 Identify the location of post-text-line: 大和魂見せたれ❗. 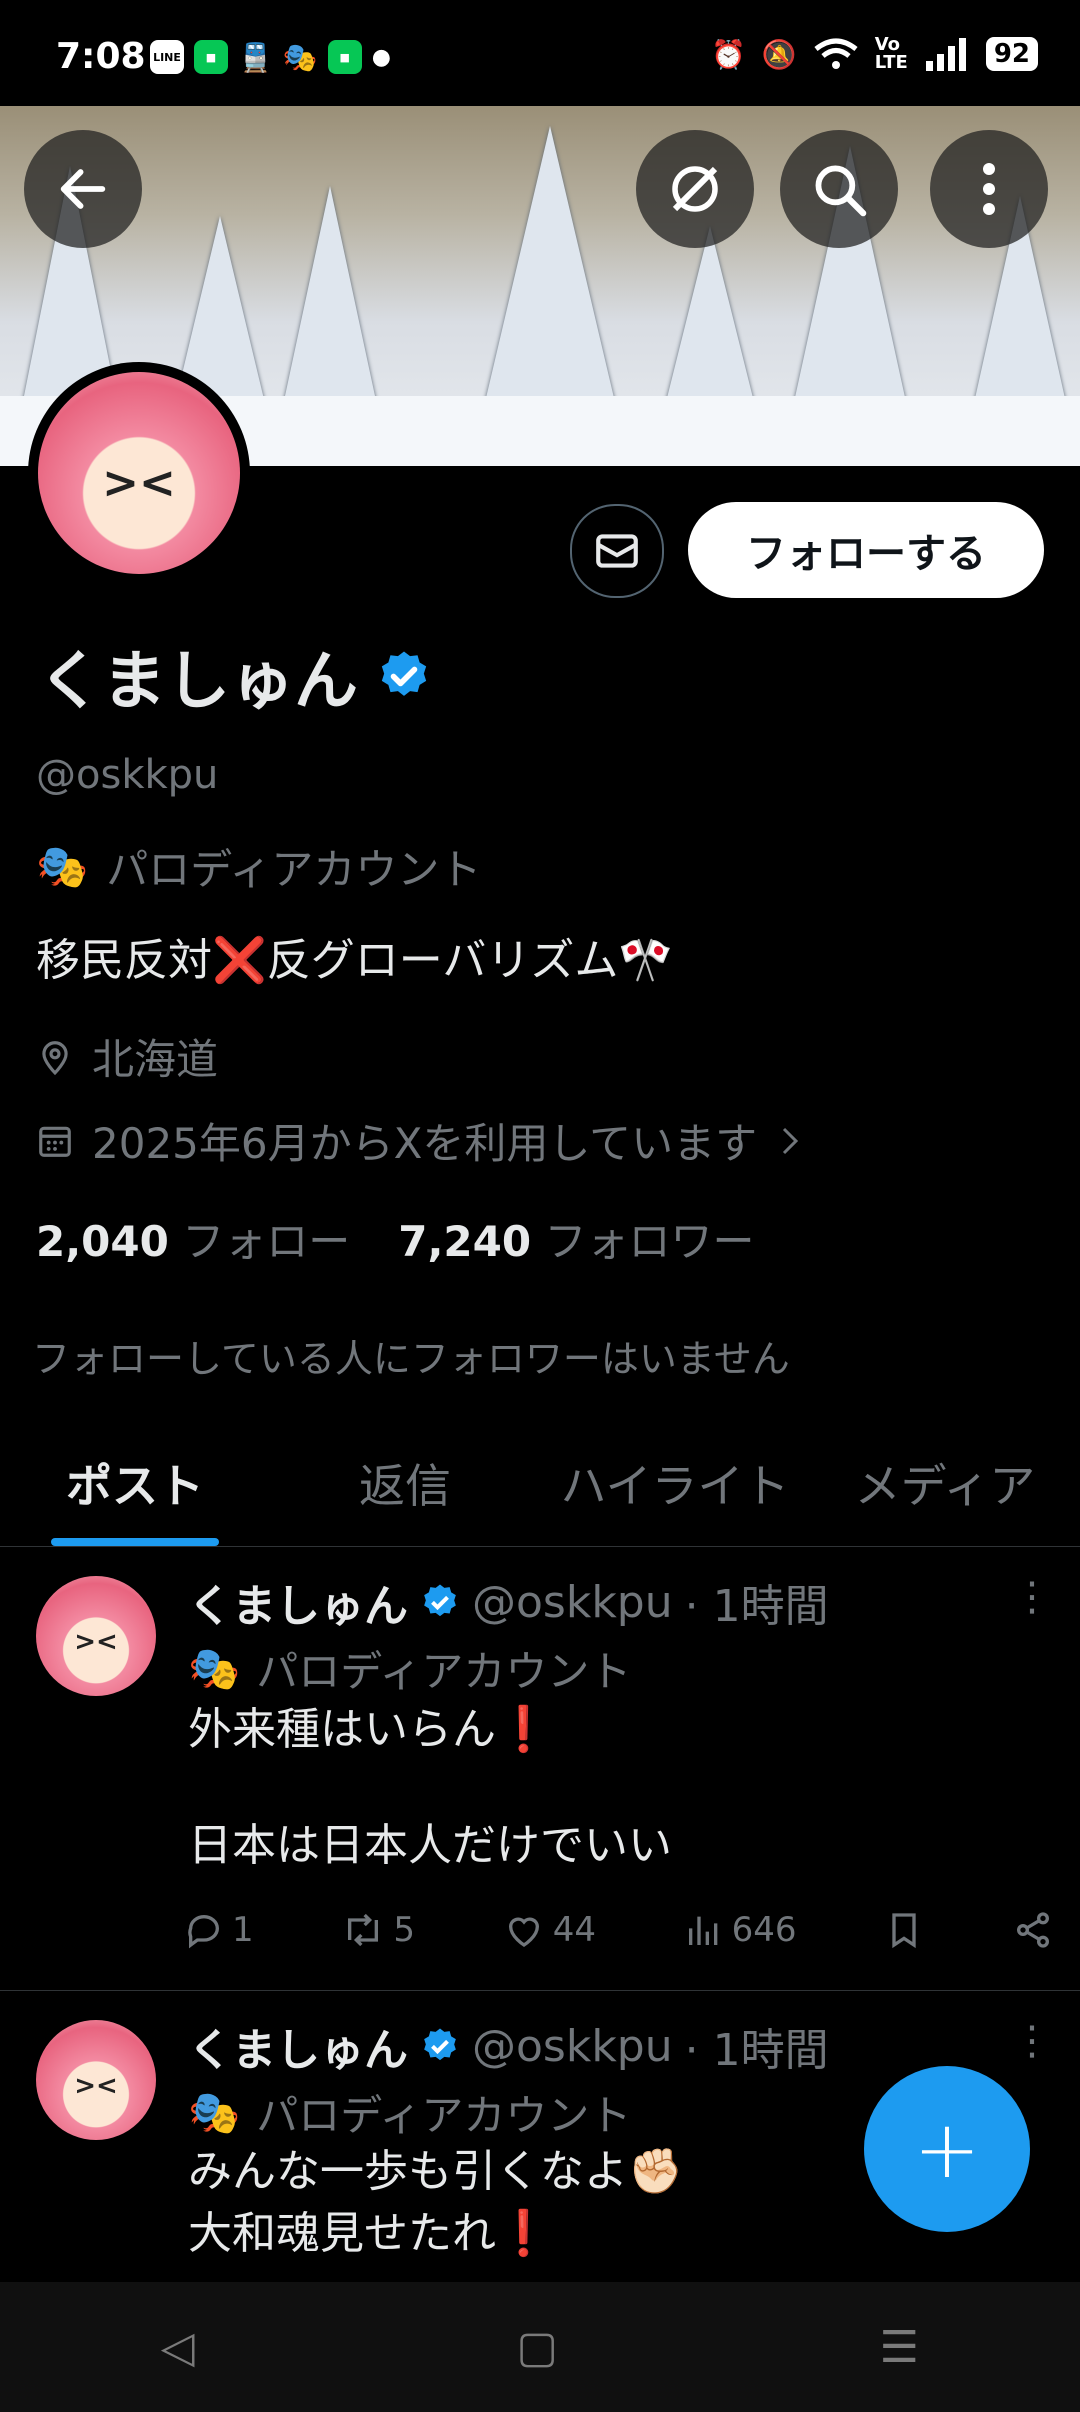
(369, 2233).